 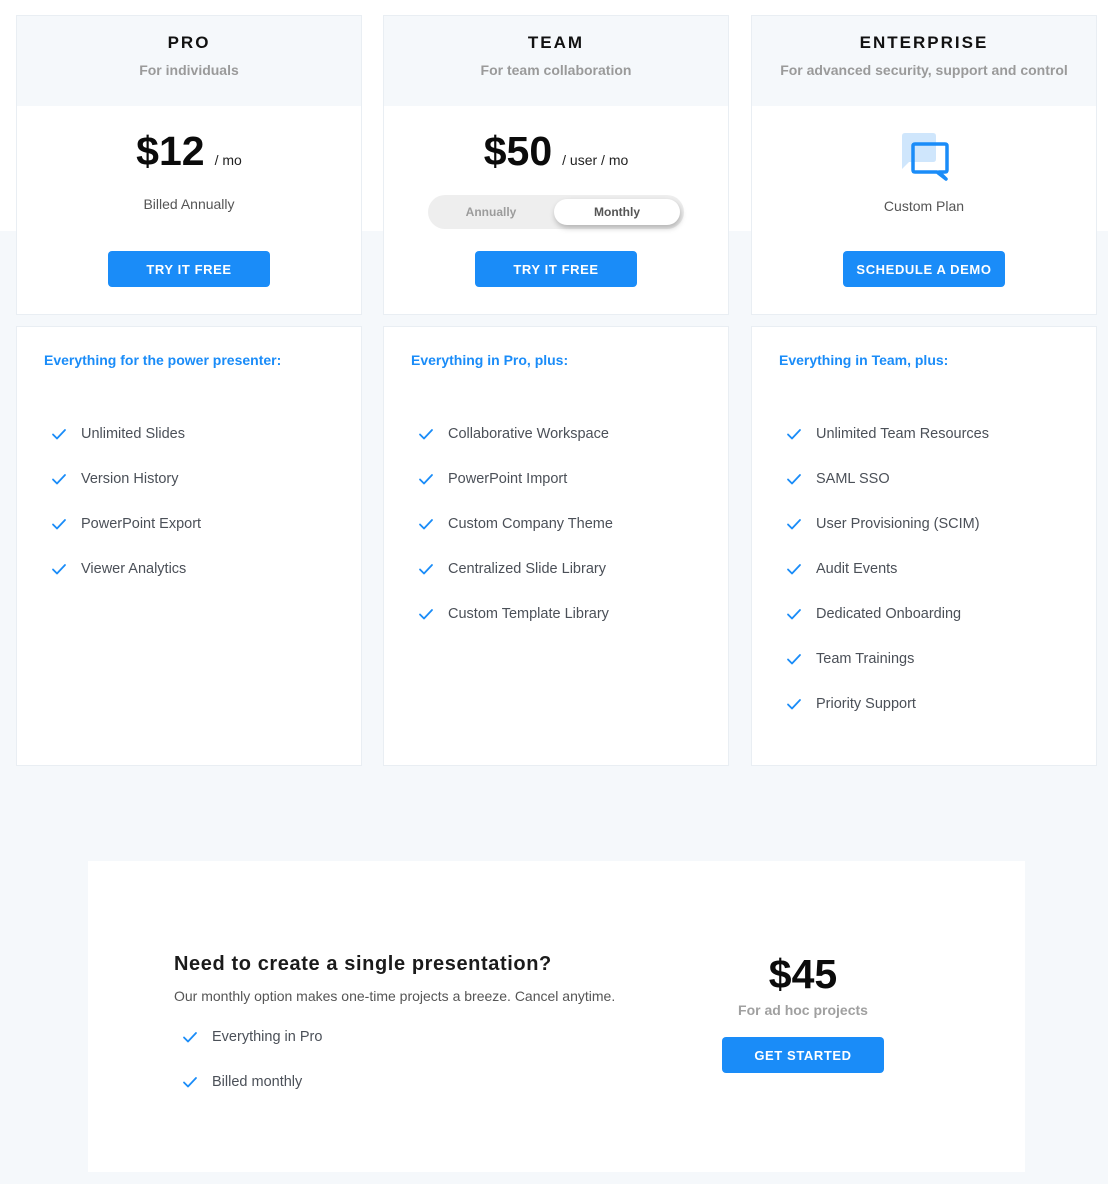 I want to click on feature-item: Audit Events, so click(x=887, y=568).